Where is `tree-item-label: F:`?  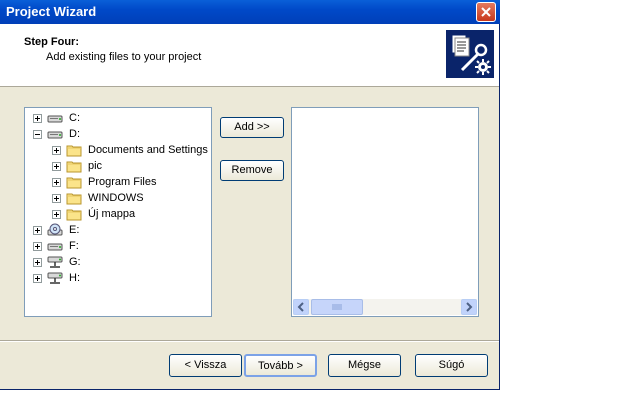 tree-item-label: F: is located at coordinates (74, 246).